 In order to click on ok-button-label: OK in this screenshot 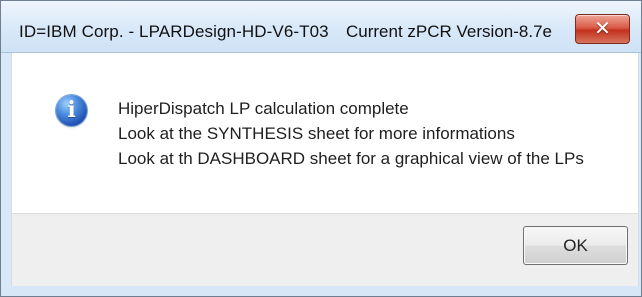, I will do `click(575, 245)`.